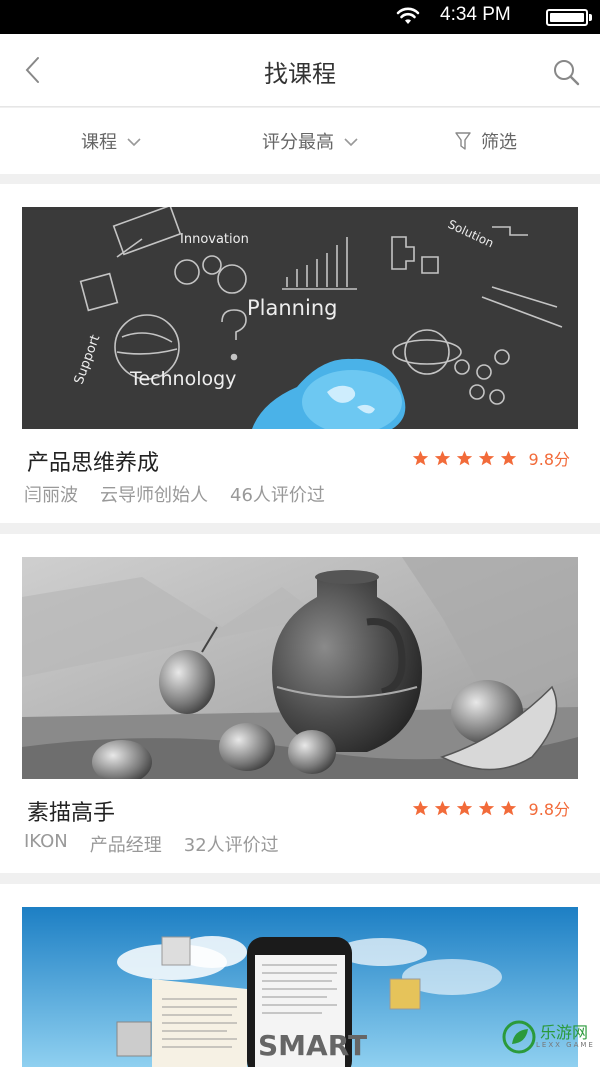 The image size is (600, 1067). Describe the element at coordinates (51, 495) in the screenshot. I see `course-teacher: 闫丽波` at that location.